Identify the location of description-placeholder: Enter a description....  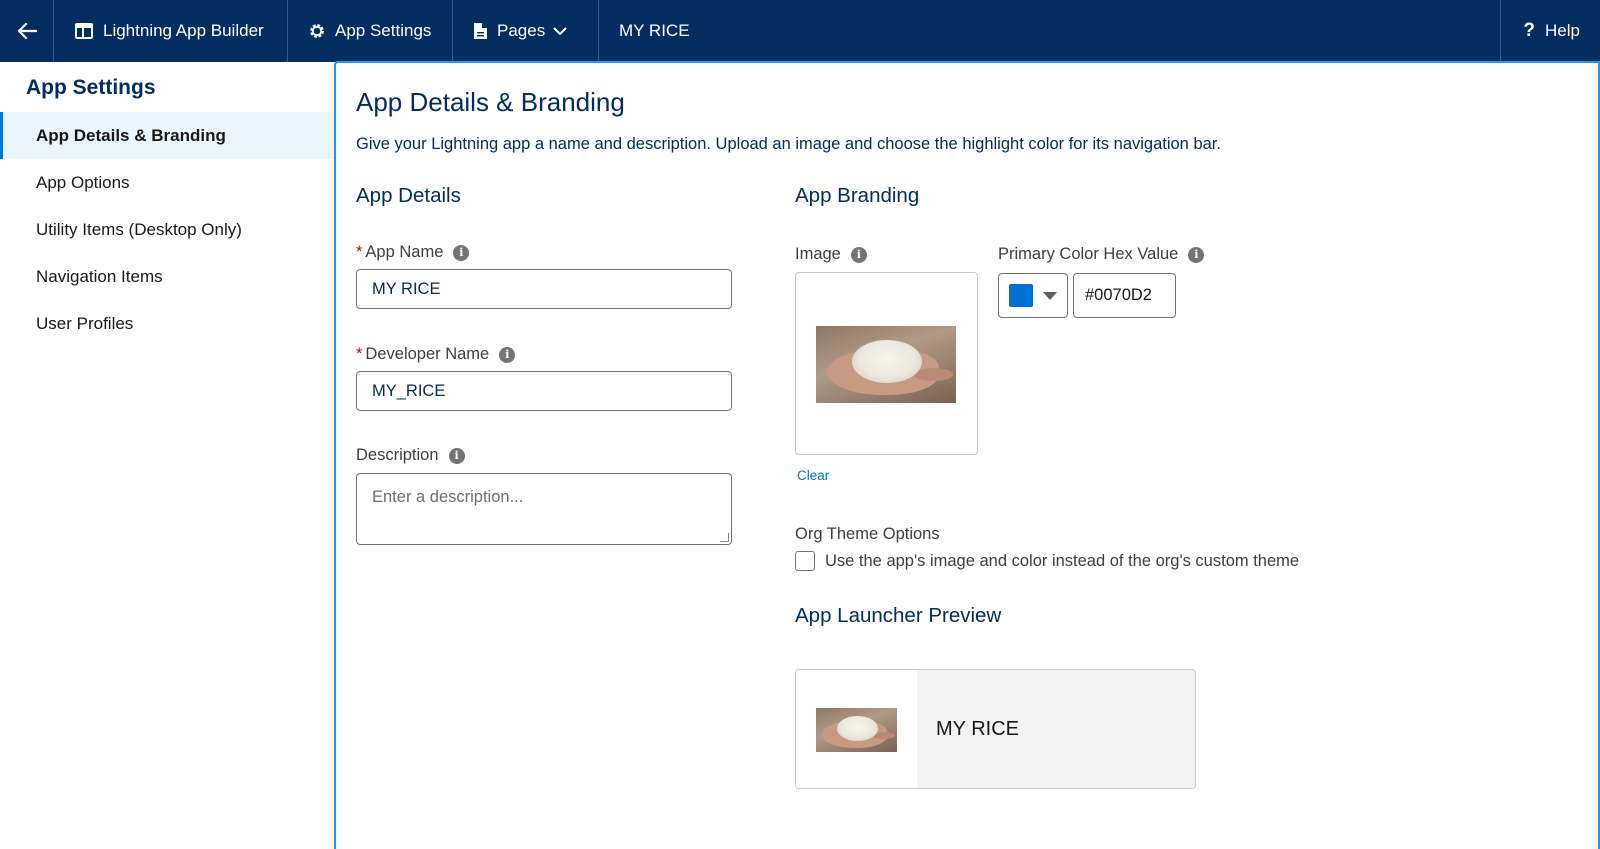
(448, 497).